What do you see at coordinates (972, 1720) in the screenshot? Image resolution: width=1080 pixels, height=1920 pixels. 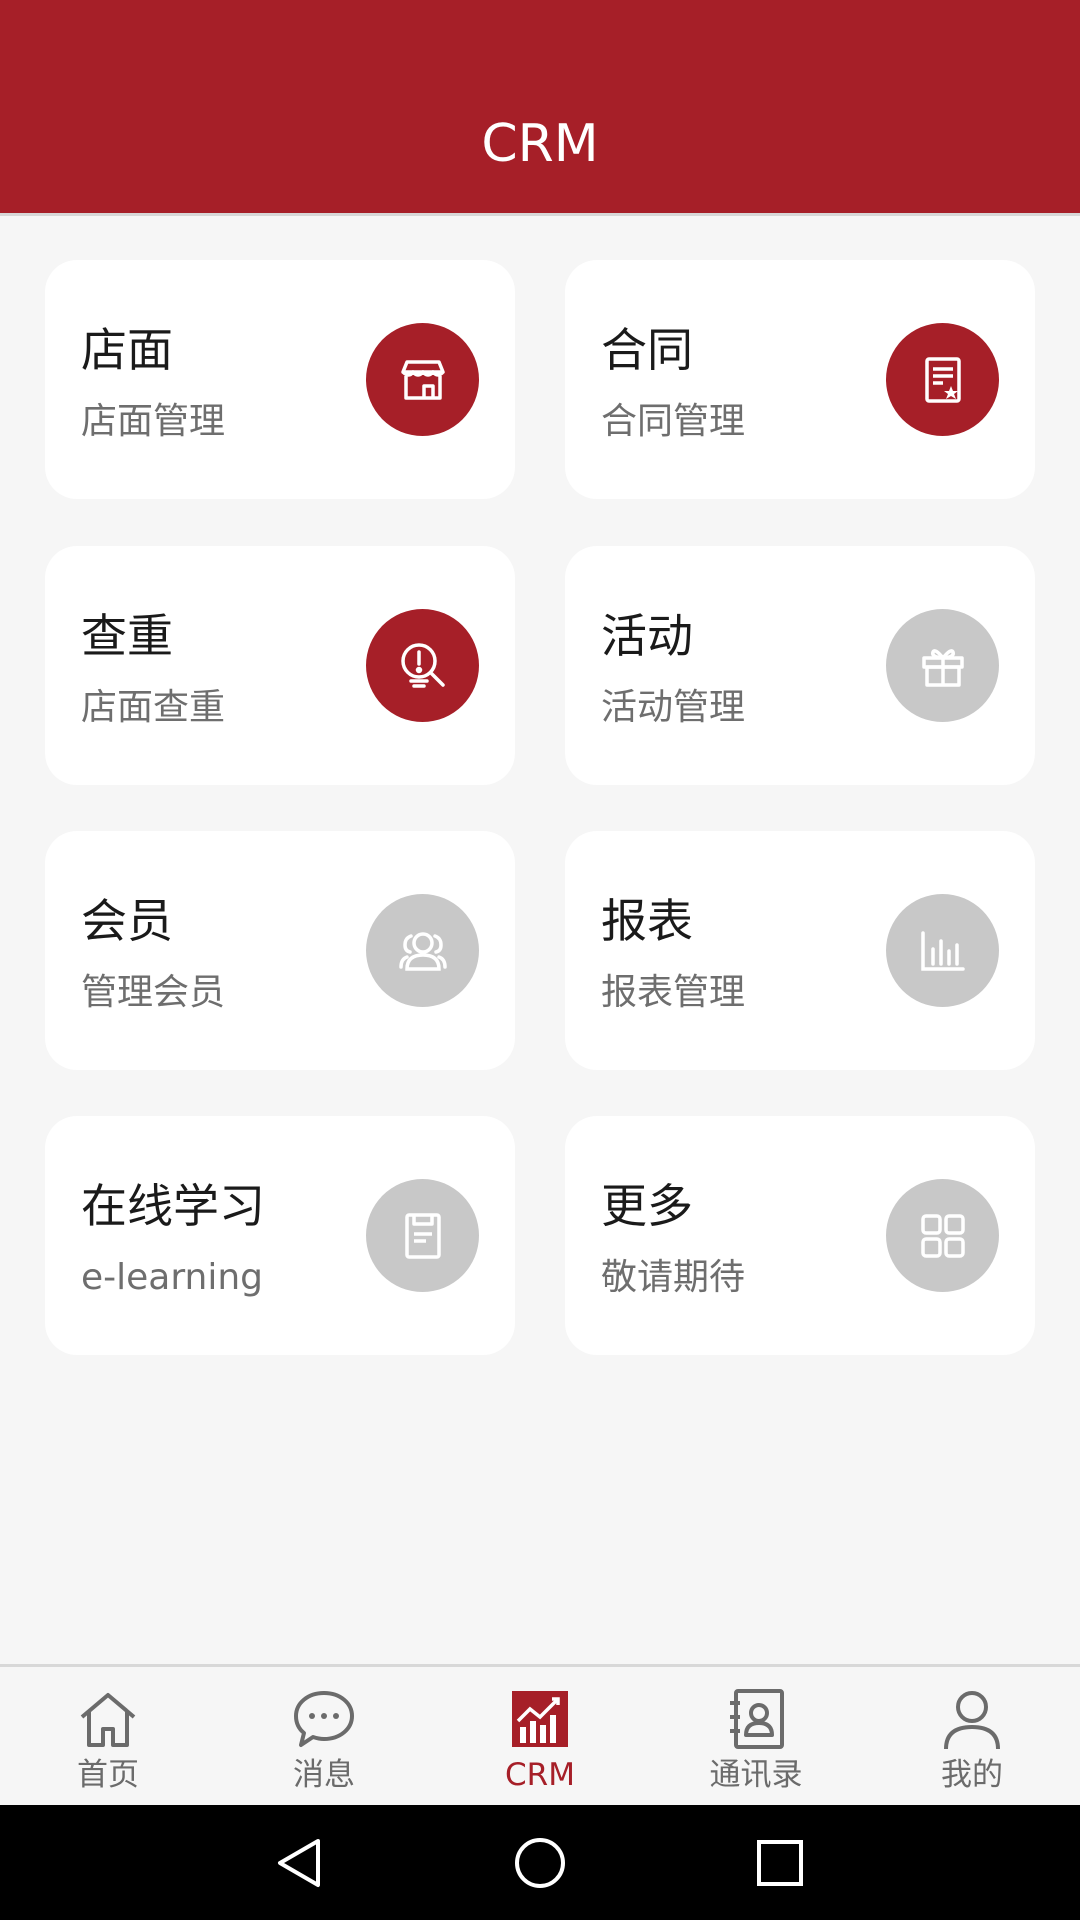 I see `person-icon` at bounding box center [972, 1720].